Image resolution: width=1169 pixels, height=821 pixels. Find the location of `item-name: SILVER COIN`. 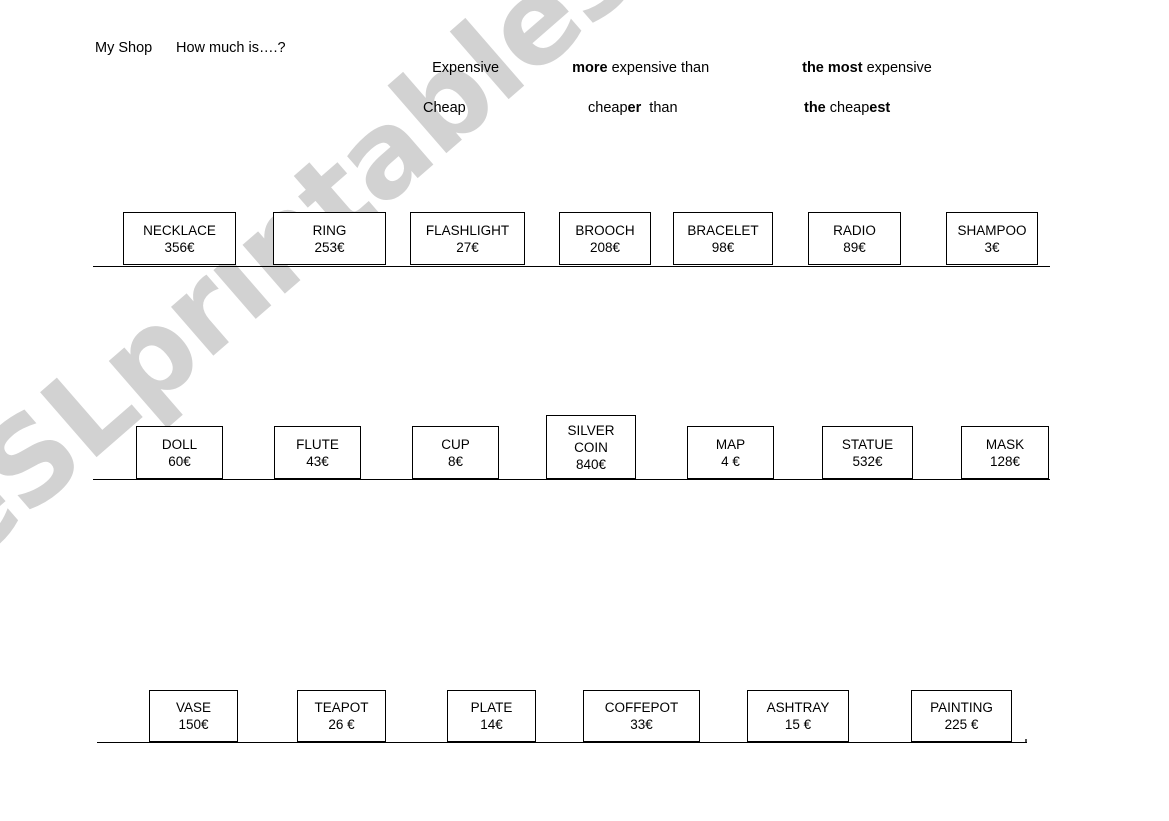

item-name: SILVER COIN is located at coordinates (591, 438).